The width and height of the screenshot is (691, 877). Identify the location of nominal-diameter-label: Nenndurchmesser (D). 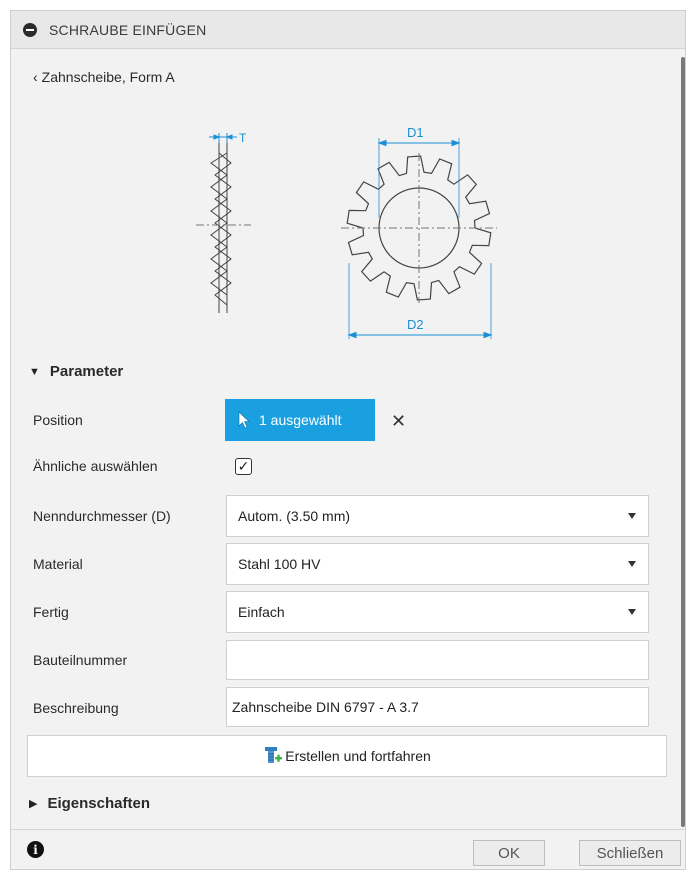
(102, 516).